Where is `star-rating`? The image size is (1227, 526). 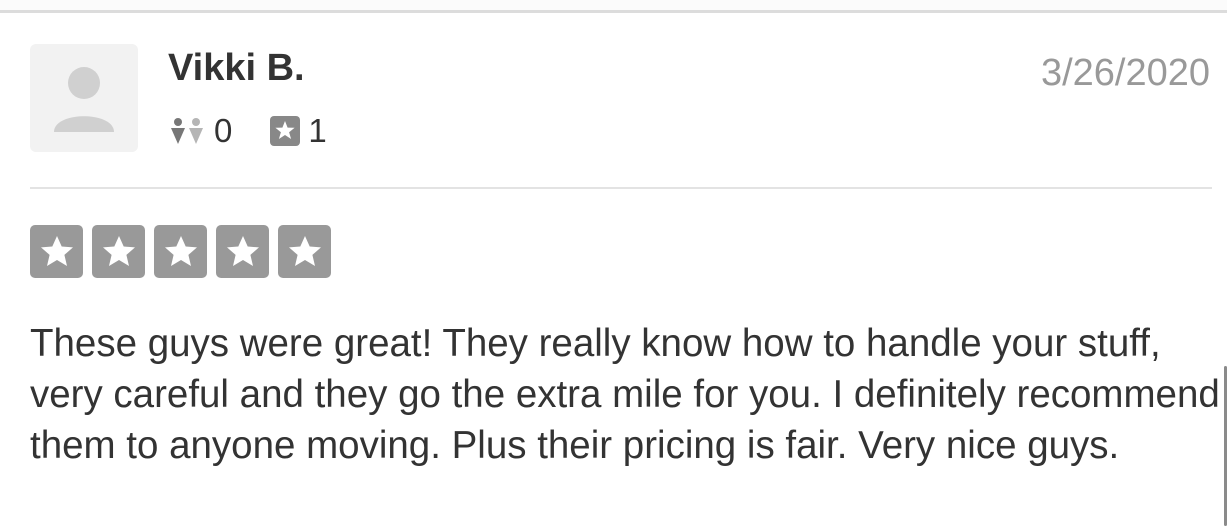
star-rating is located at coordinates (185, 251).